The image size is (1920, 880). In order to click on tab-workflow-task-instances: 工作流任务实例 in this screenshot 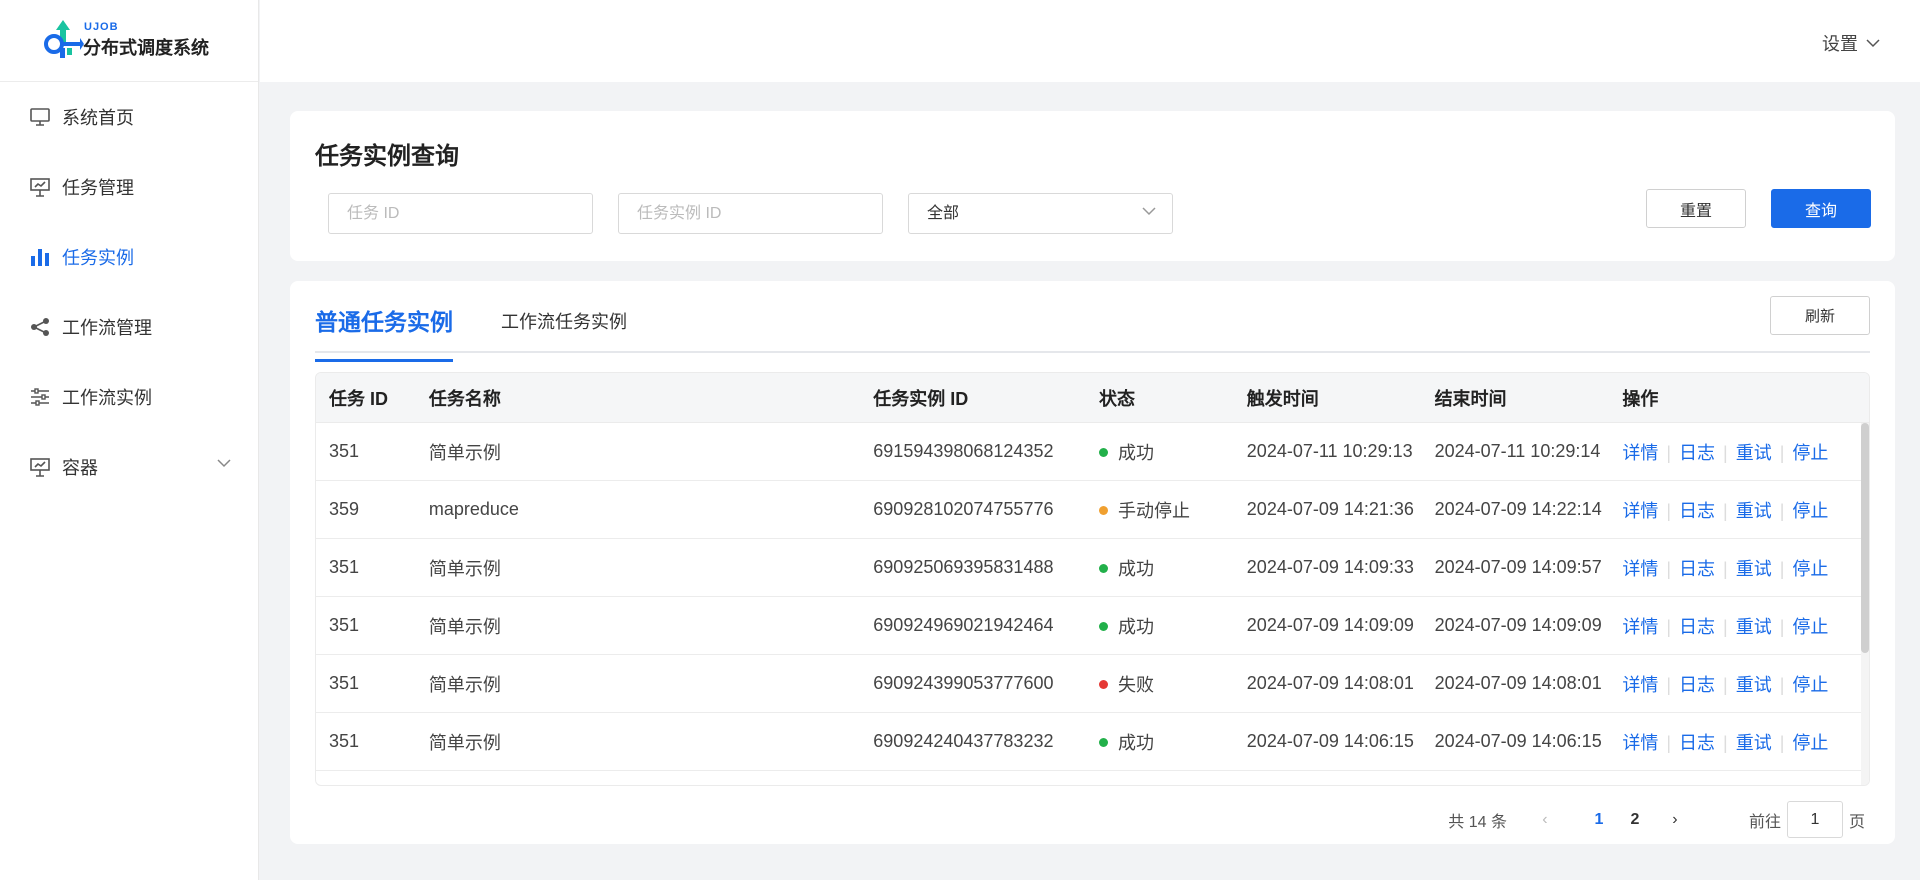, I will do `click(564, 321)`.